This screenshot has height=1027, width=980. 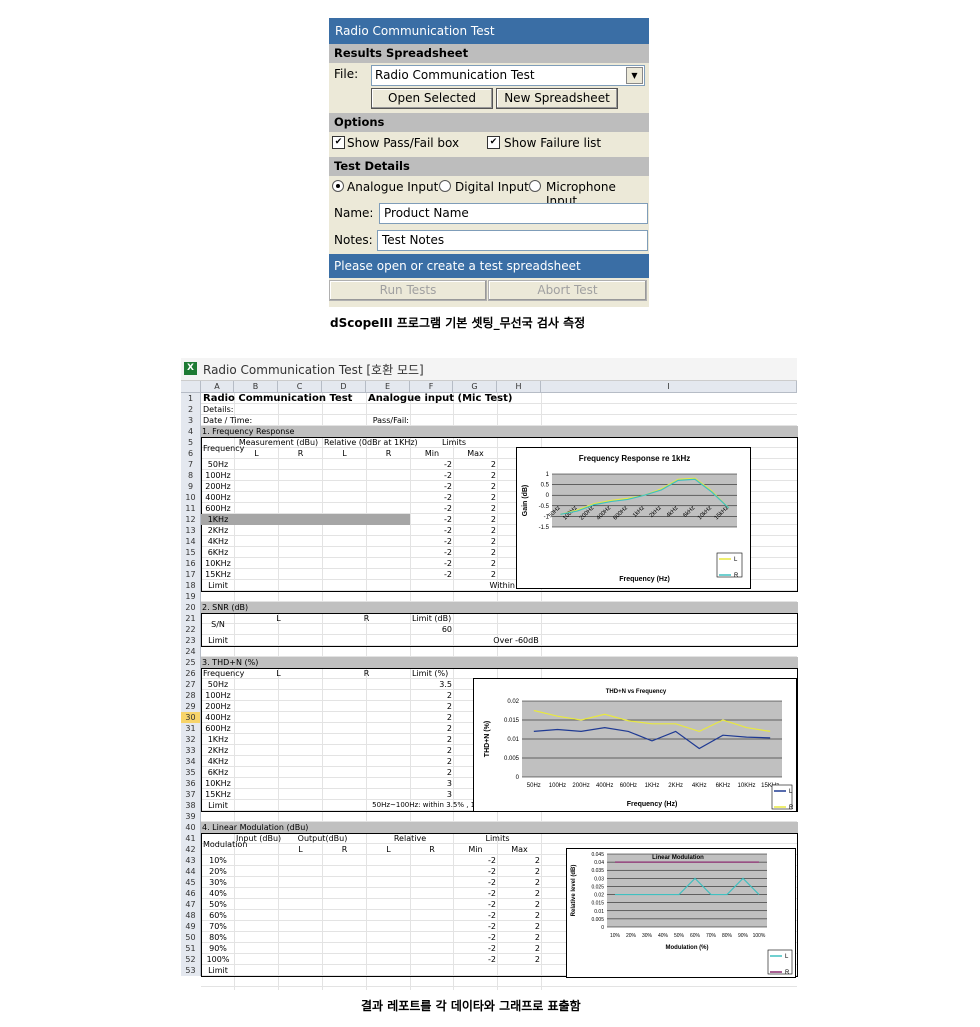 What do you see at coordinates (431, 387) in the screenshot?
I see `column-header-f: F` at bounding box center [431, 387].